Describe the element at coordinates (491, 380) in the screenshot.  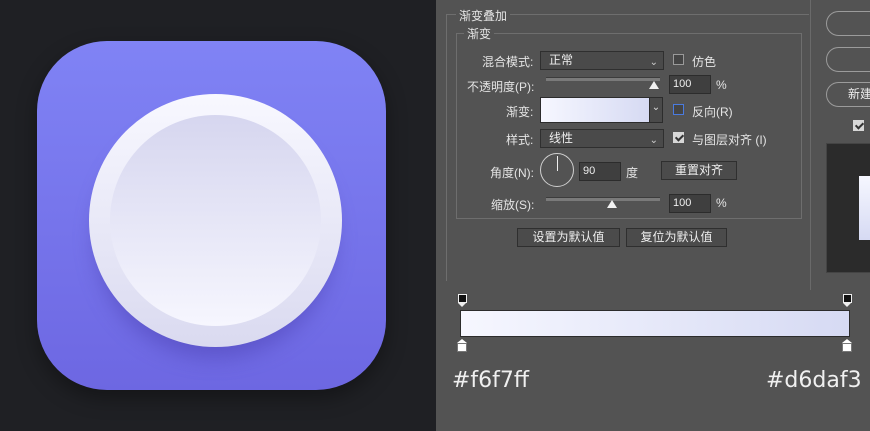
I see `start-color-hex: #f6f7ff` at that location.